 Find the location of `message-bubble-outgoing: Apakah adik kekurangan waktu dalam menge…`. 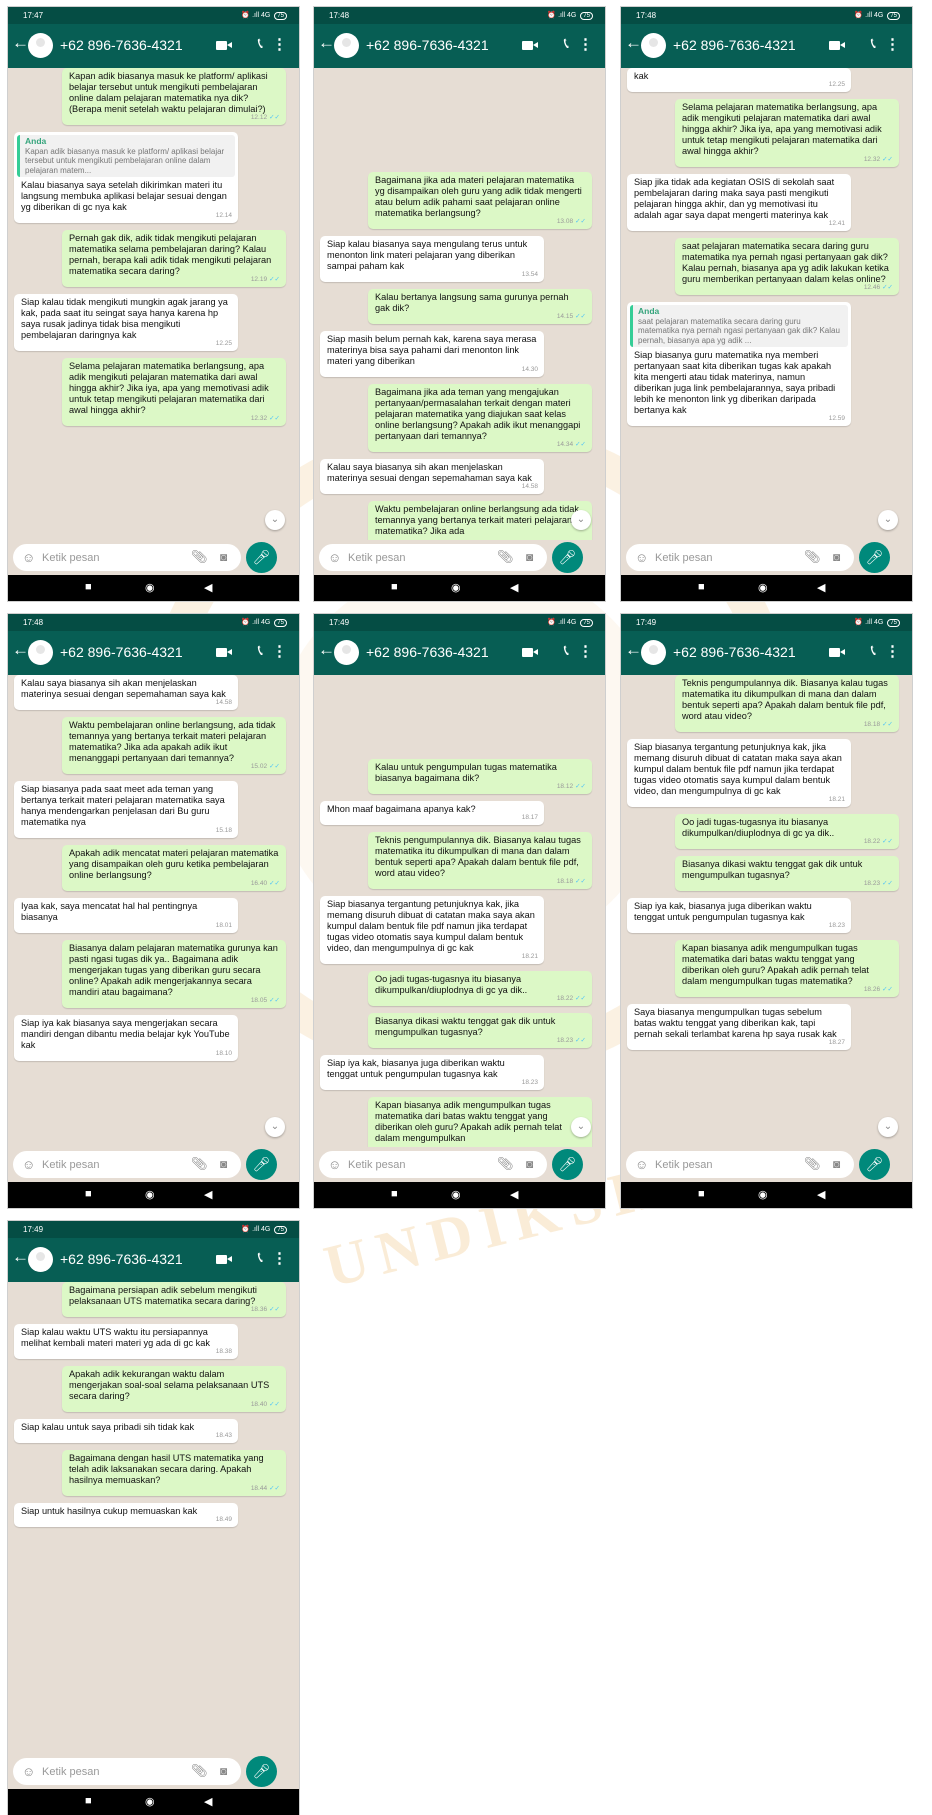

message-bubble-outgoing: Apakah adik kekurangan waktu dalam menge… is located at coordinates (174, 1389).